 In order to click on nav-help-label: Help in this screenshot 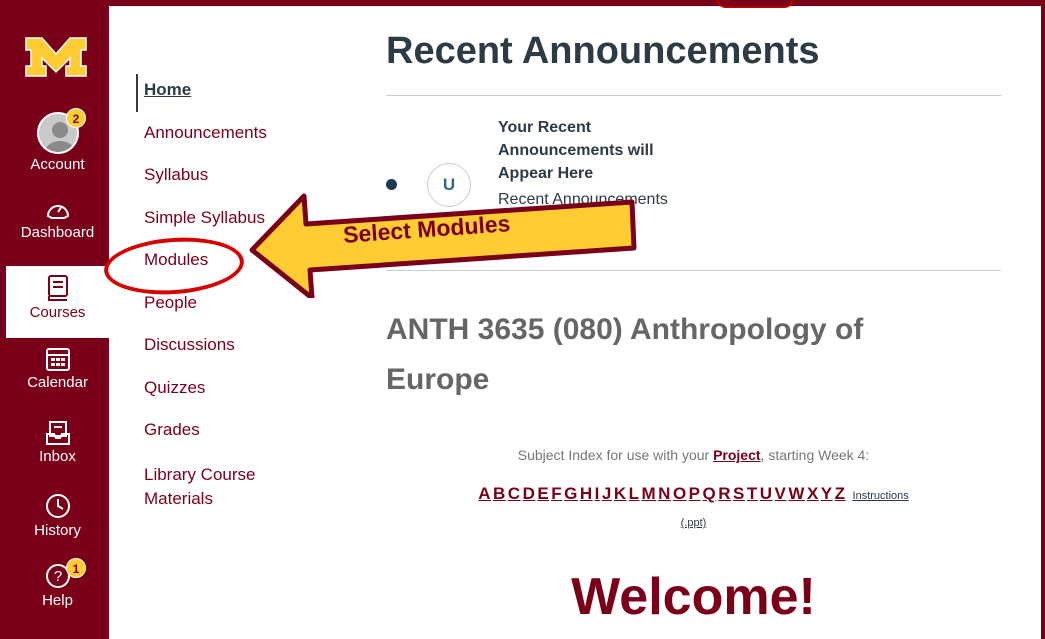, I will do `click(57, 600)`.